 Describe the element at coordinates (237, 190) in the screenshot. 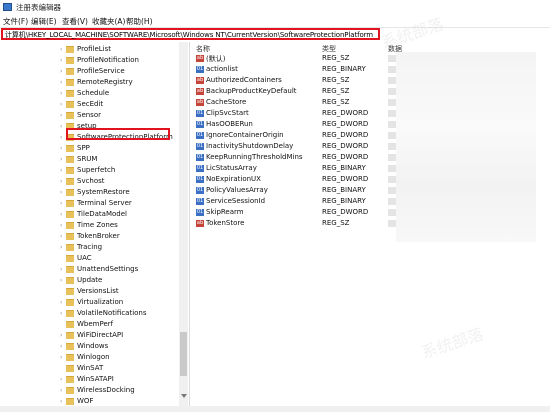

I see `value-name: PolicyValuesArray` at that location.